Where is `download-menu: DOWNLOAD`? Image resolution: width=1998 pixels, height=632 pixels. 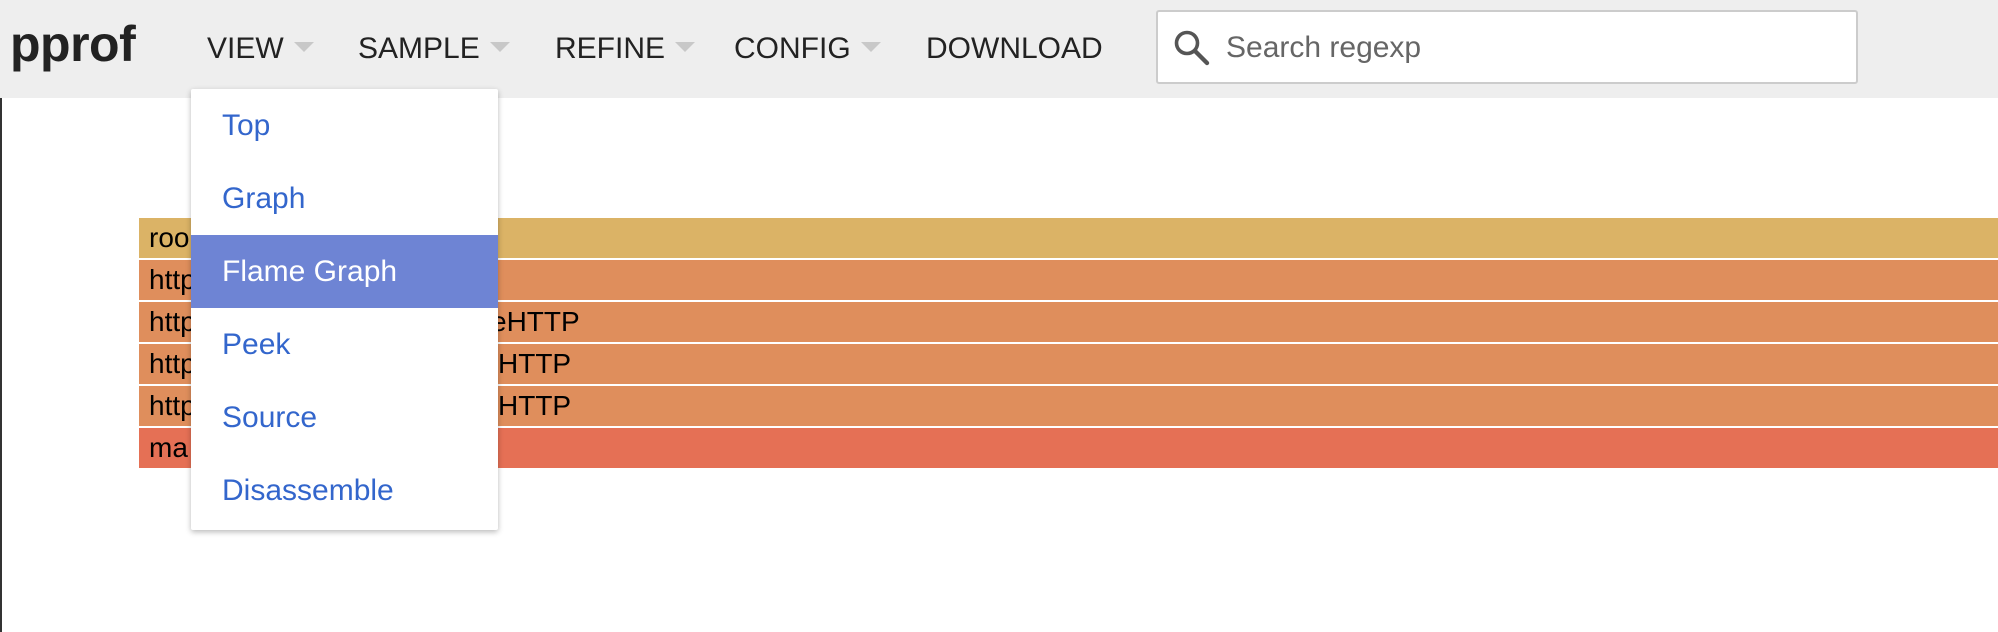 download-menu: DOWNLOAD is located at coordinates (1014, 49).